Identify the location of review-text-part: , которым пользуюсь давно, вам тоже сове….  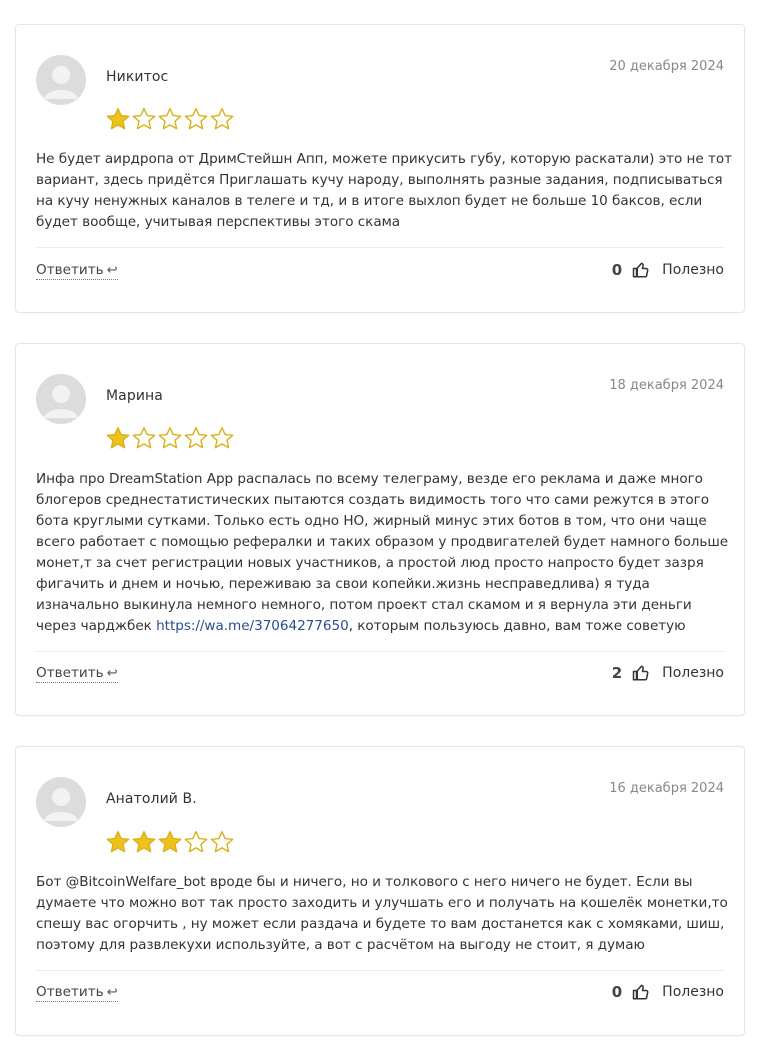
(517, 626).